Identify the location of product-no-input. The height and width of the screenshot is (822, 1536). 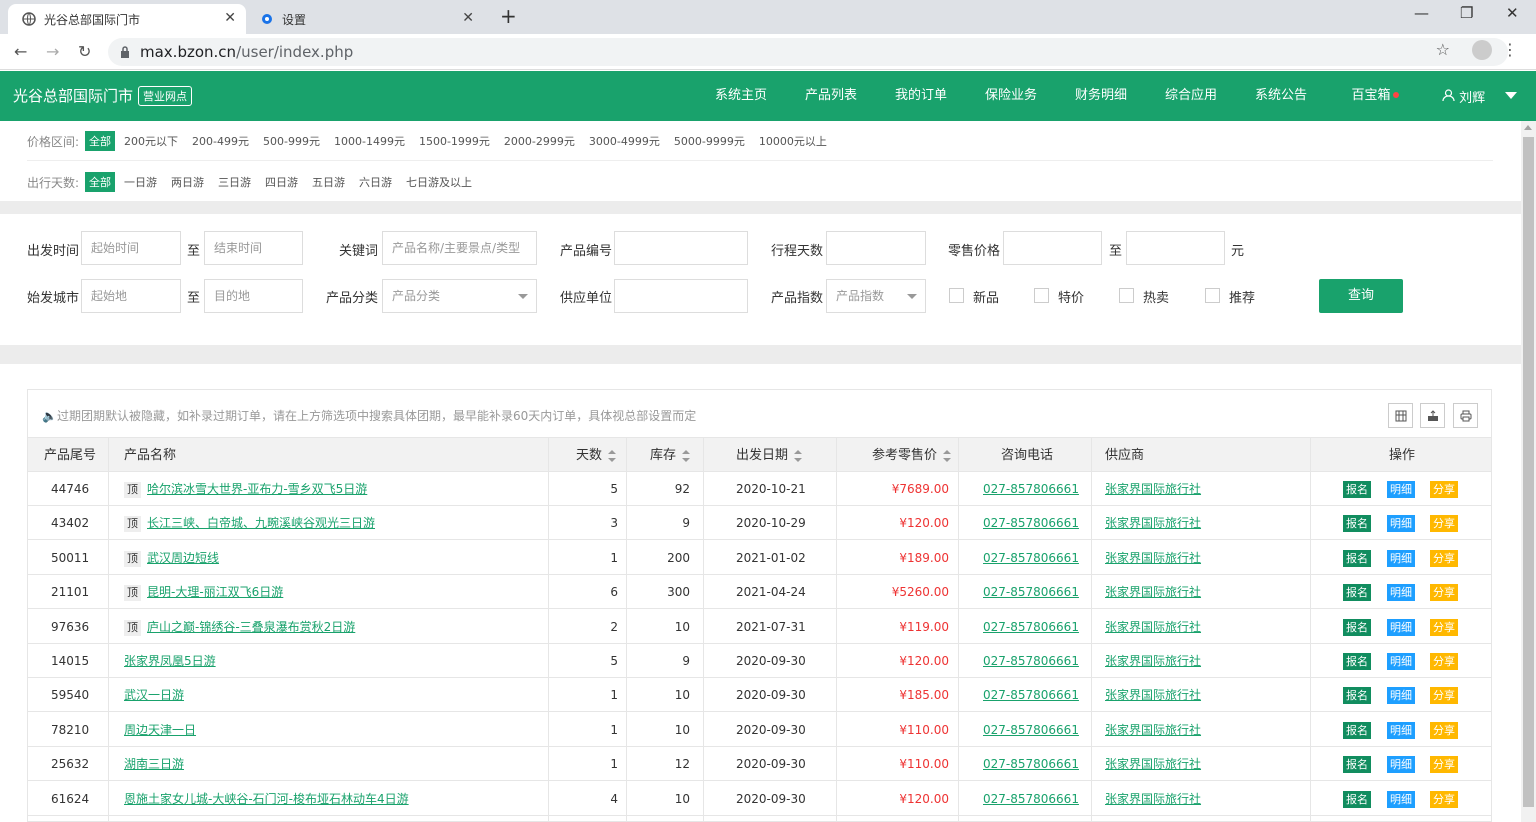
(681, 248).